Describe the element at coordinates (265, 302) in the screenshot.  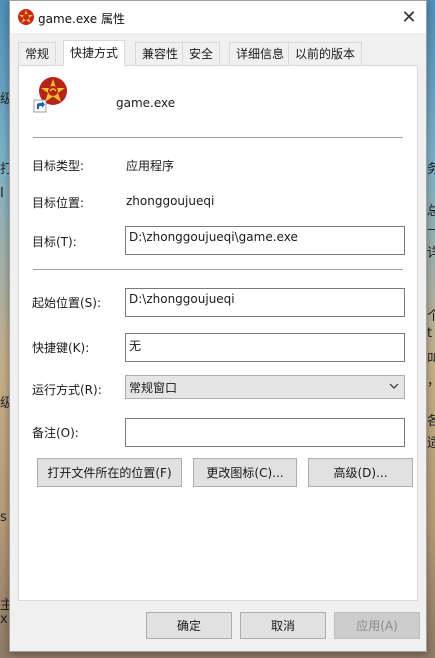
I see `start-in-input: D:\zhonggoujueqi` at that location.